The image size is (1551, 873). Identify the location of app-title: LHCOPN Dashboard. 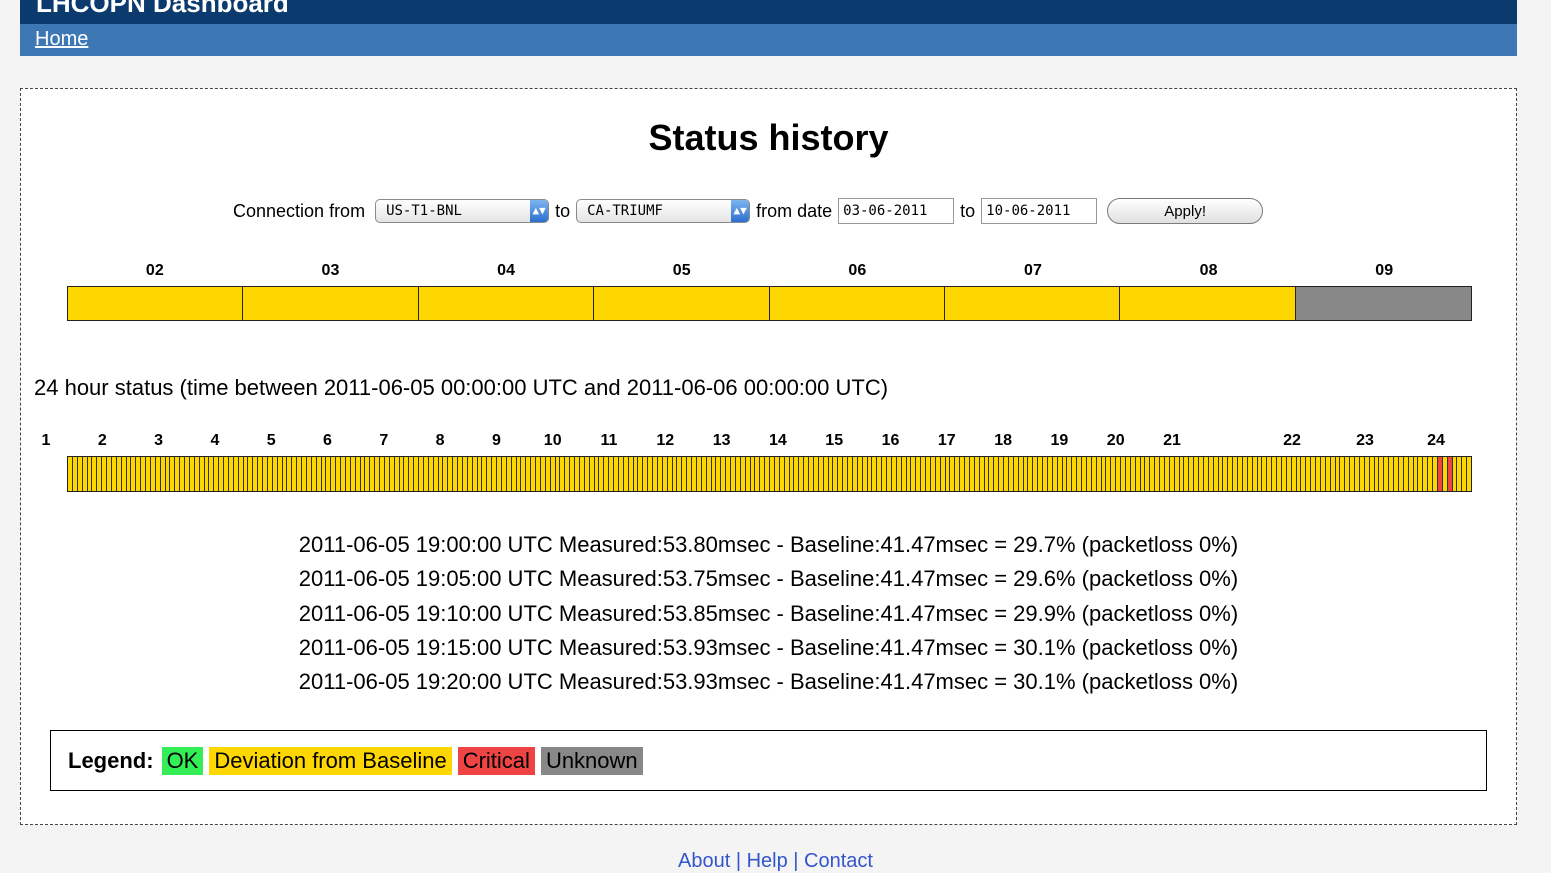
(162, 9).